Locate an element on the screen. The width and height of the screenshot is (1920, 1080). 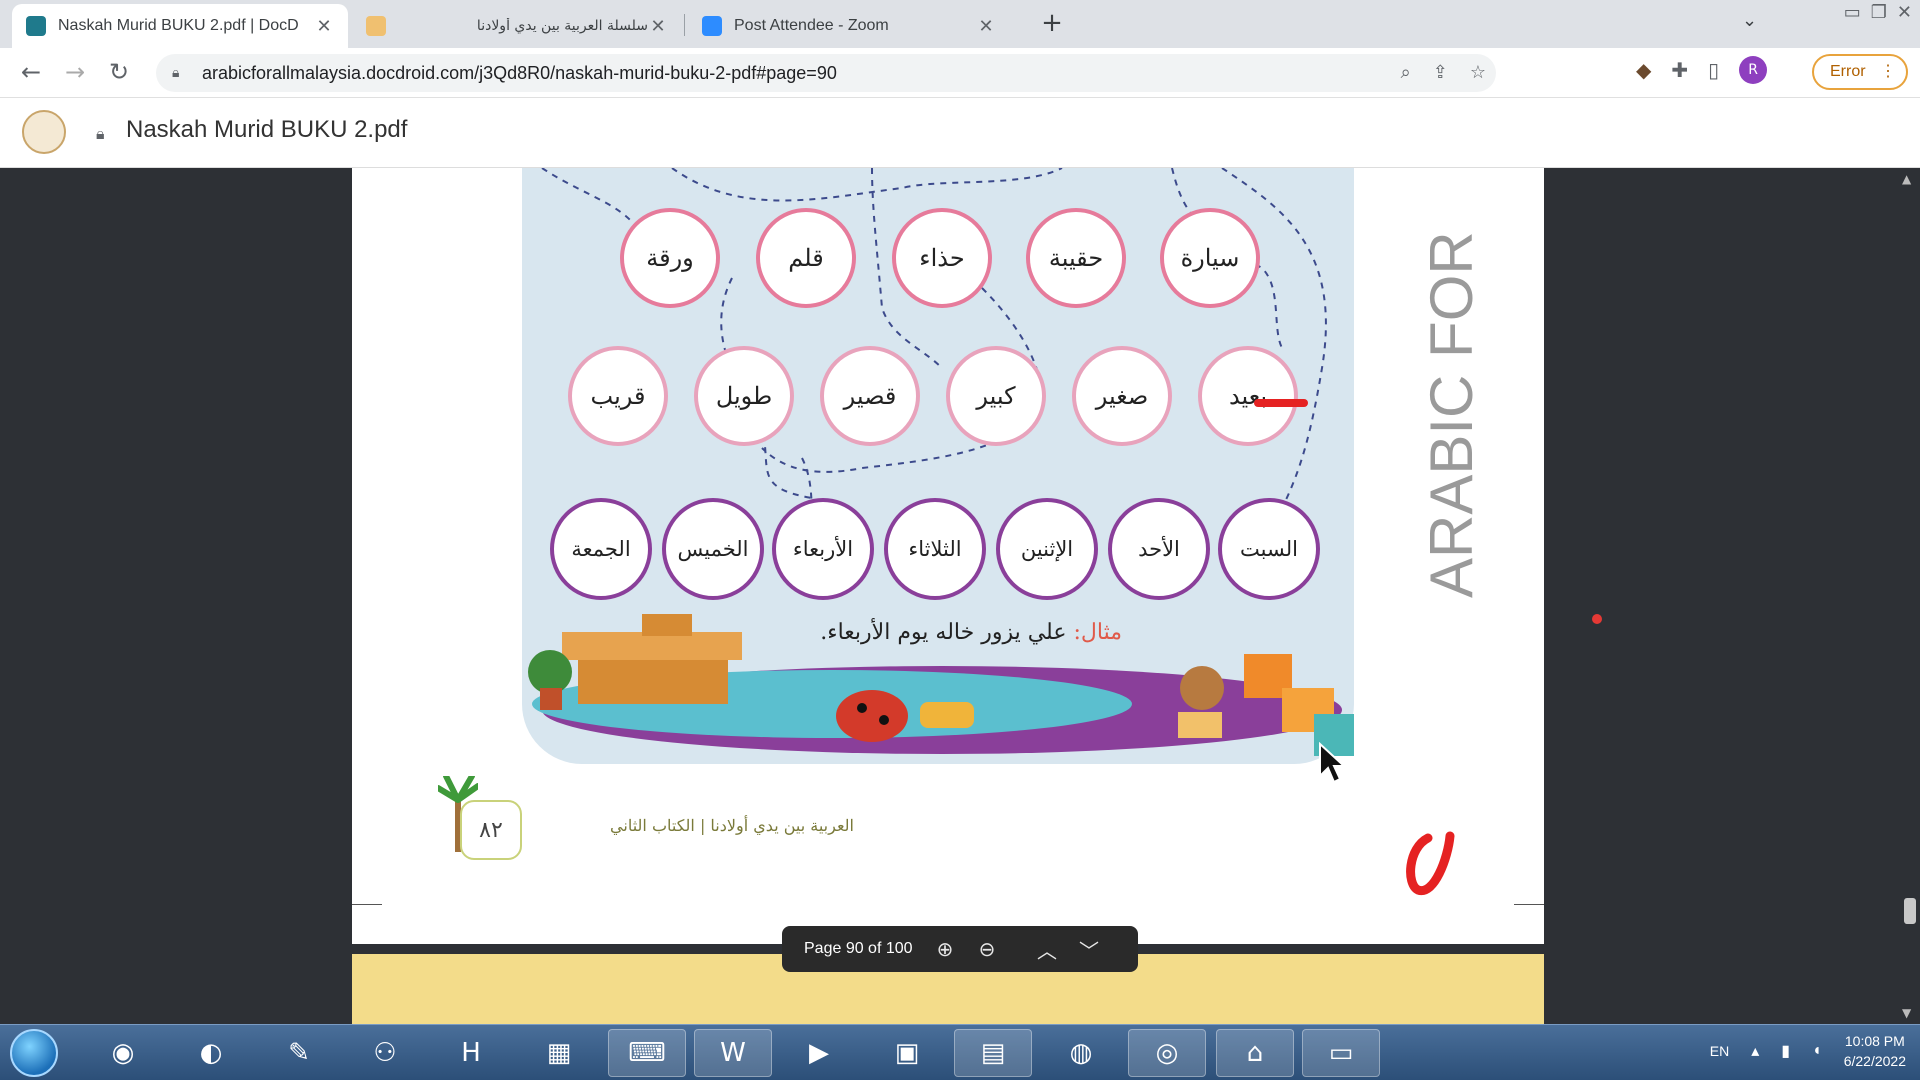
office-taskbar-icon: ▣ is located at coordinates (907, 1053).